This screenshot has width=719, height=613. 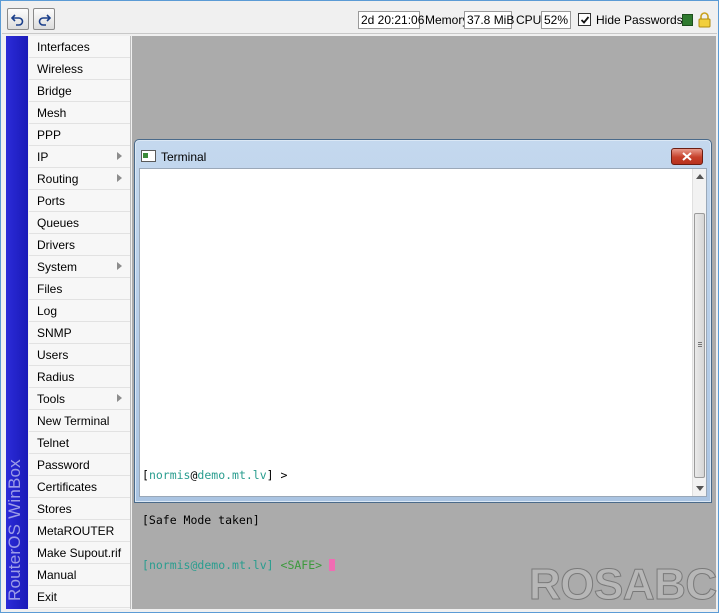 I want to click on sidebar-item-label: Files, so click(x=50, y=289).